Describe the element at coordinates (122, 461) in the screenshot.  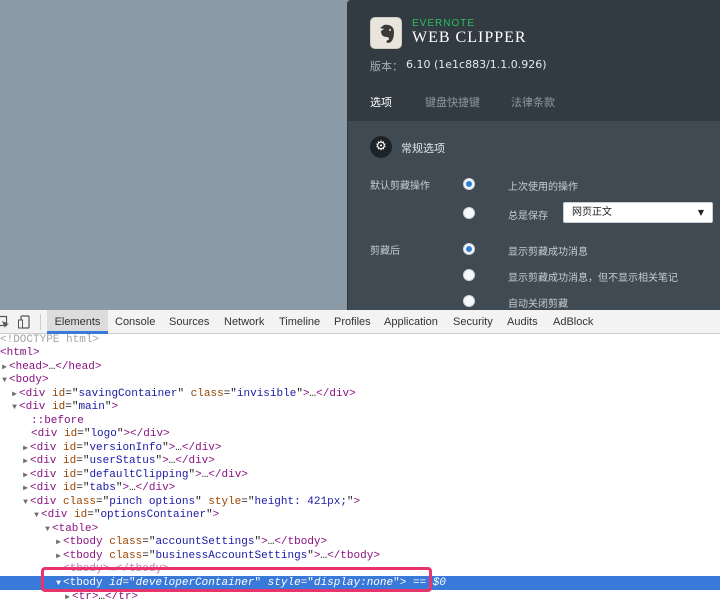
I see `attr-value: userStatus` at that location.